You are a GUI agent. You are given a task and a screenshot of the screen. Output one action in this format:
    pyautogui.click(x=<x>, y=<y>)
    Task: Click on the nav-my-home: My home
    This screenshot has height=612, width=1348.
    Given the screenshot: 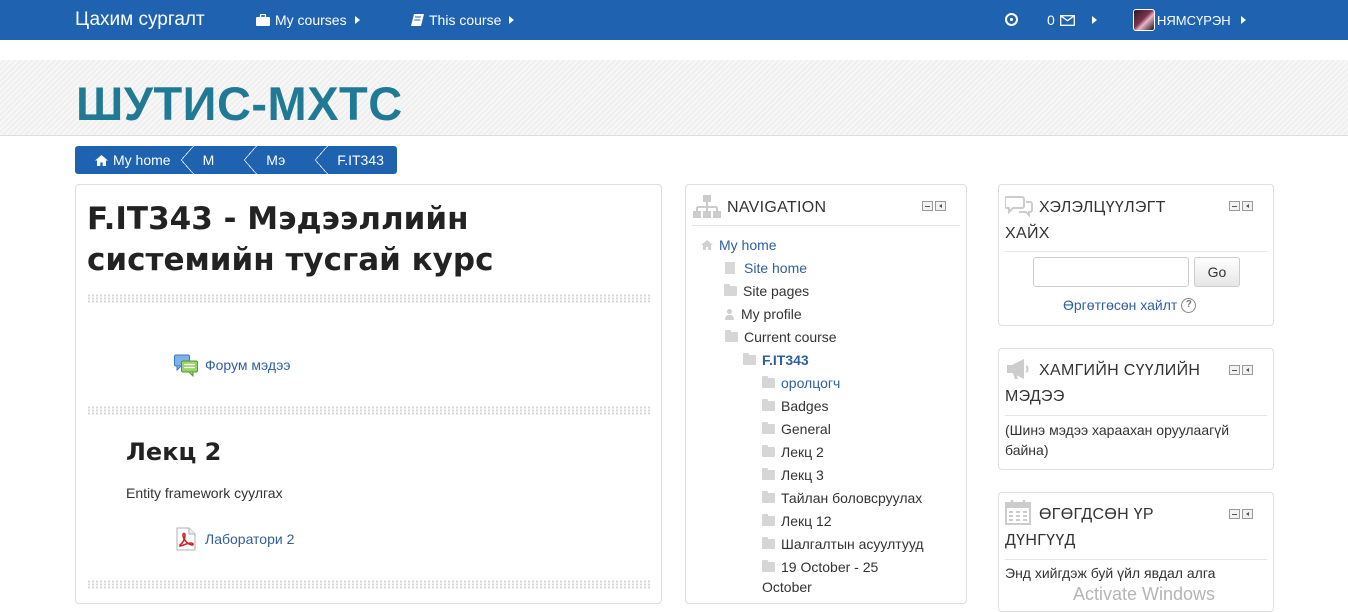 What is the action you would take?
    pyautogui.click(x=739, y=245)
    